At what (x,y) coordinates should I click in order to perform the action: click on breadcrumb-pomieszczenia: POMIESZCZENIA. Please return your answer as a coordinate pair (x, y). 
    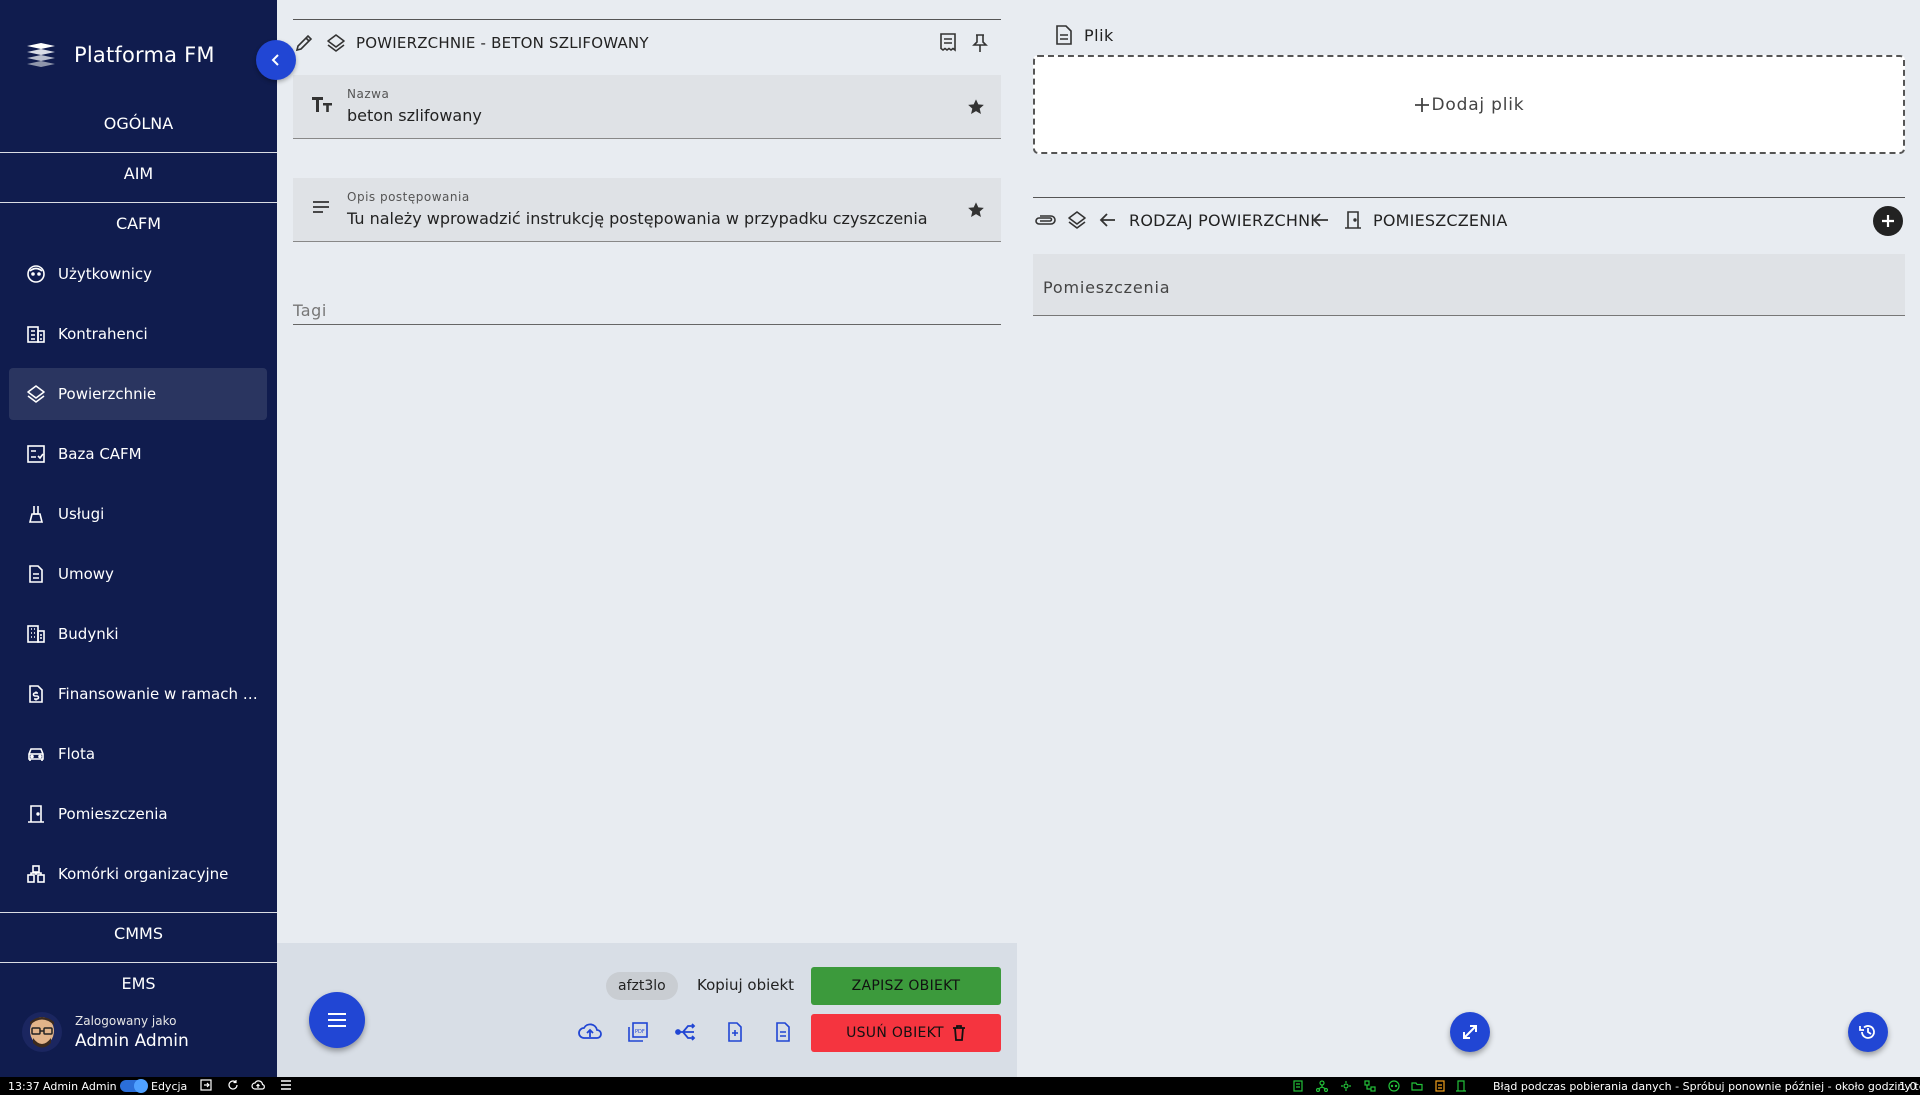
    Looking at the image, I should click on (1440, 220).